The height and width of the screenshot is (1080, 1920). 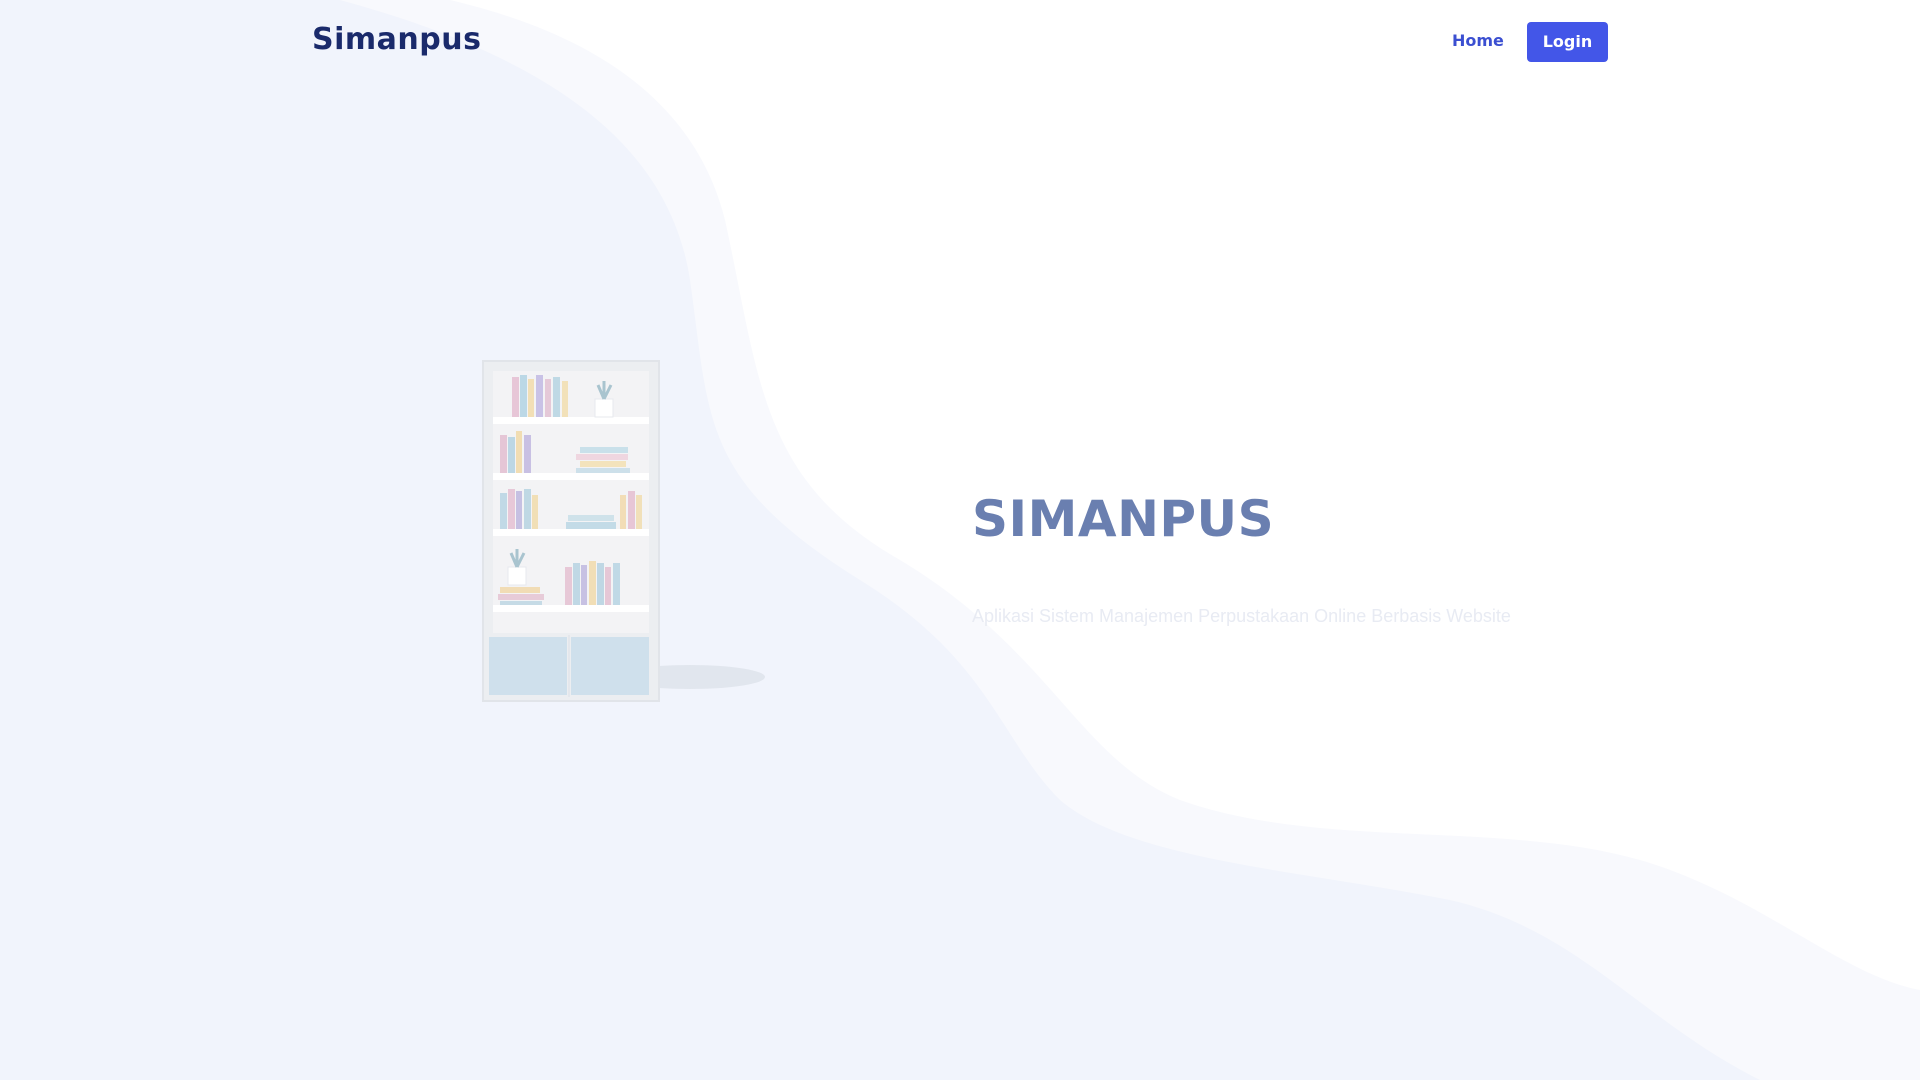 I want to click on bookshelf-illustration, so click(x=623, y=531).